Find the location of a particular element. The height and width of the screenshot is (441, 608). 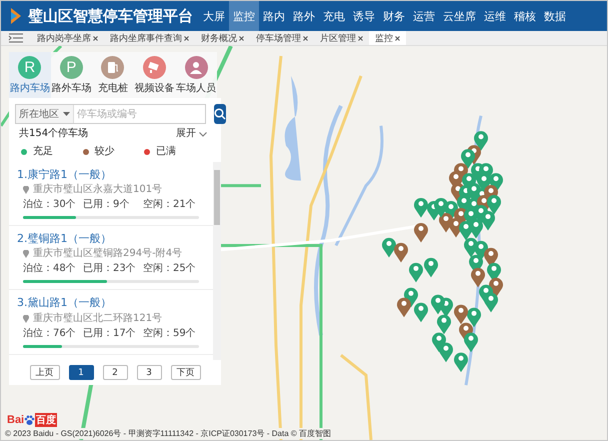

parking-count: 共154个停车场 is located at coordinates (53, 134).